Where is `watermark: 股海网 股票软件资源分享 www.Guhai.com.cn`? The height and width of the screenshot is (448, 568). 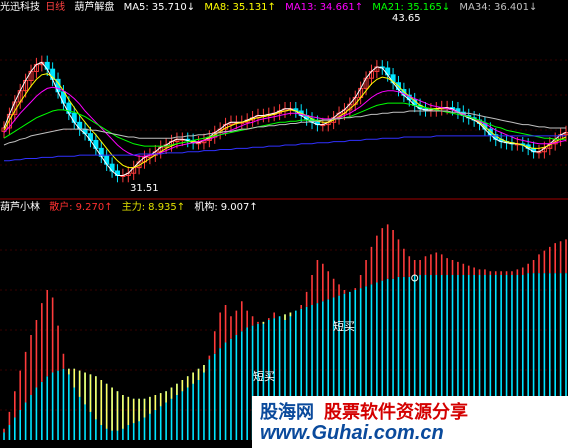
watermark: 股海网 股票软件资源分享 www.Guhai.com.cn is located at coordinates (410, 422).